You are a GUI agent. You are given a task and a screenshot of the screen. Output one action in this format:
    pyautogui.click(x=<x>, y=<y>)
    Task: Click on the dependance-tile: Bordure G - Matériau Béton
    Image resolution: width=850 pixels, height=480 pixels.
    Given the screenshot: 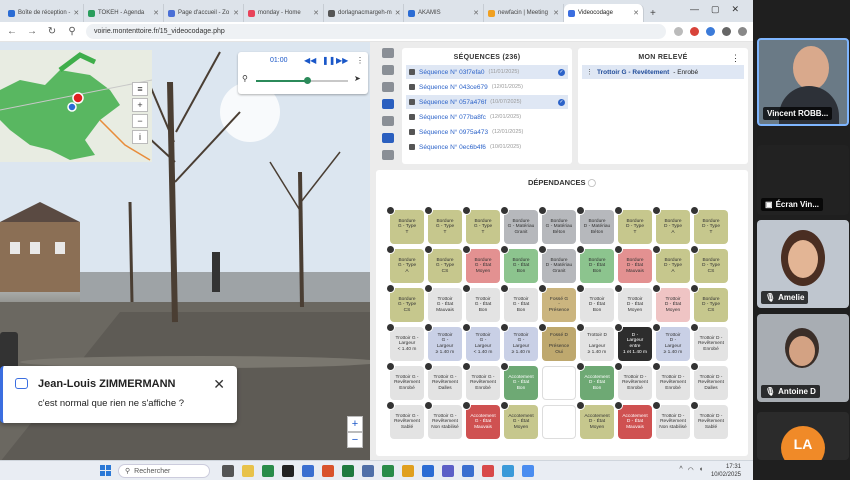 What is the action you would take?
    pyautogui.click(x=557, y=225)
    